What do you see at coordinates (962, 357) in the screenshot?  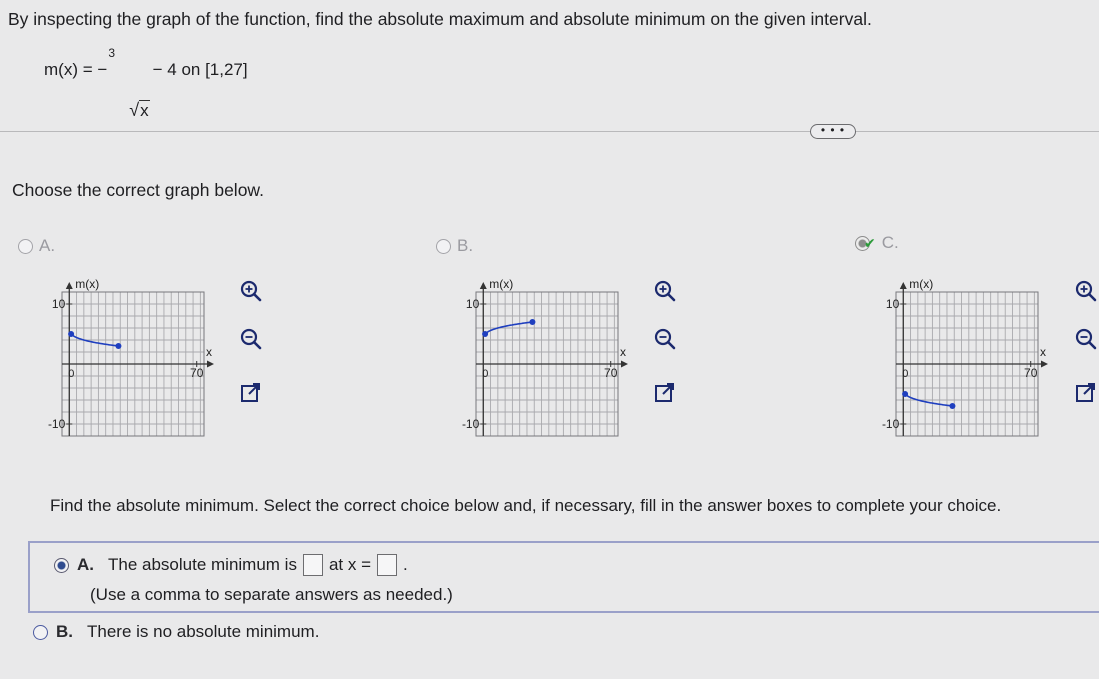 I see `graph-c: 10 -10 70 0 m(x) x` at bounding box center [962, 357].